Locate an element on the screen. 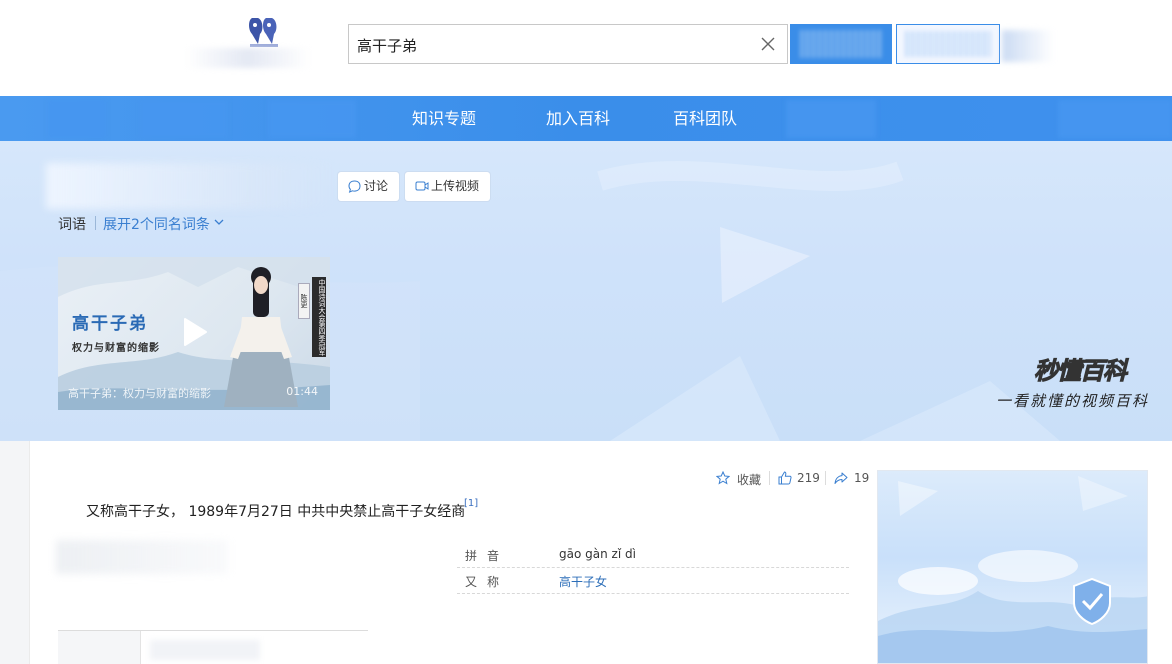 The image size is (1172, 664). upload-video-label: 上传视频 is located at coordinates (455, 186).